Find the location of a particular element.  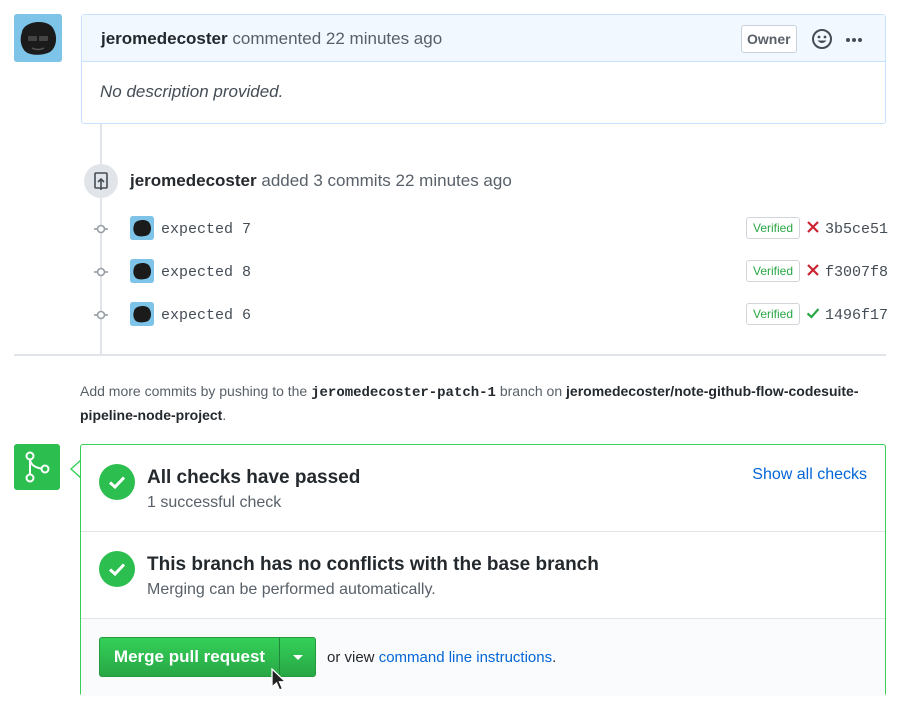

merge-pull-request-button: Merge pull request is located at coordinates (189, 657).